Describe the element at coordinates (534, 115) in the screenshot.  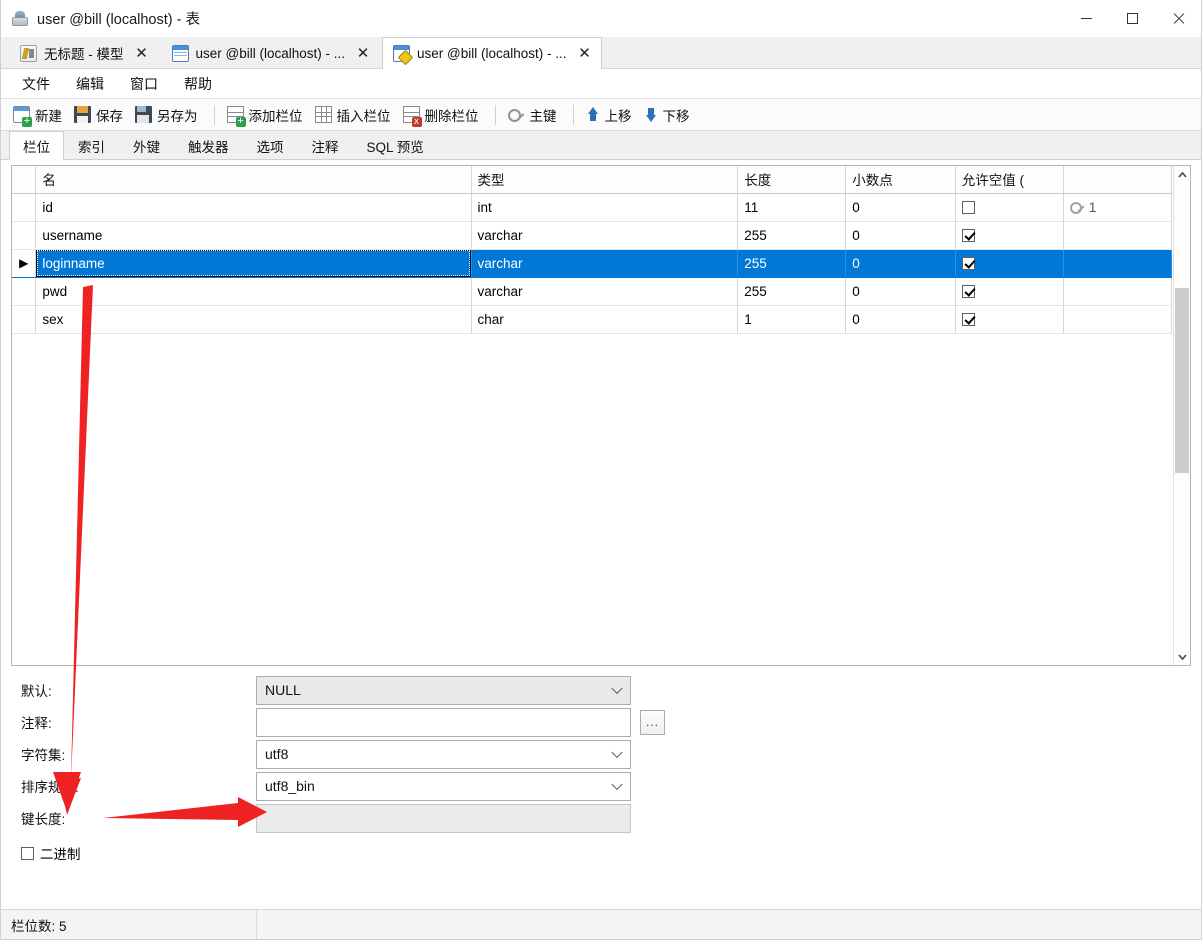
I see `primary-key-button: 主键` at that location.